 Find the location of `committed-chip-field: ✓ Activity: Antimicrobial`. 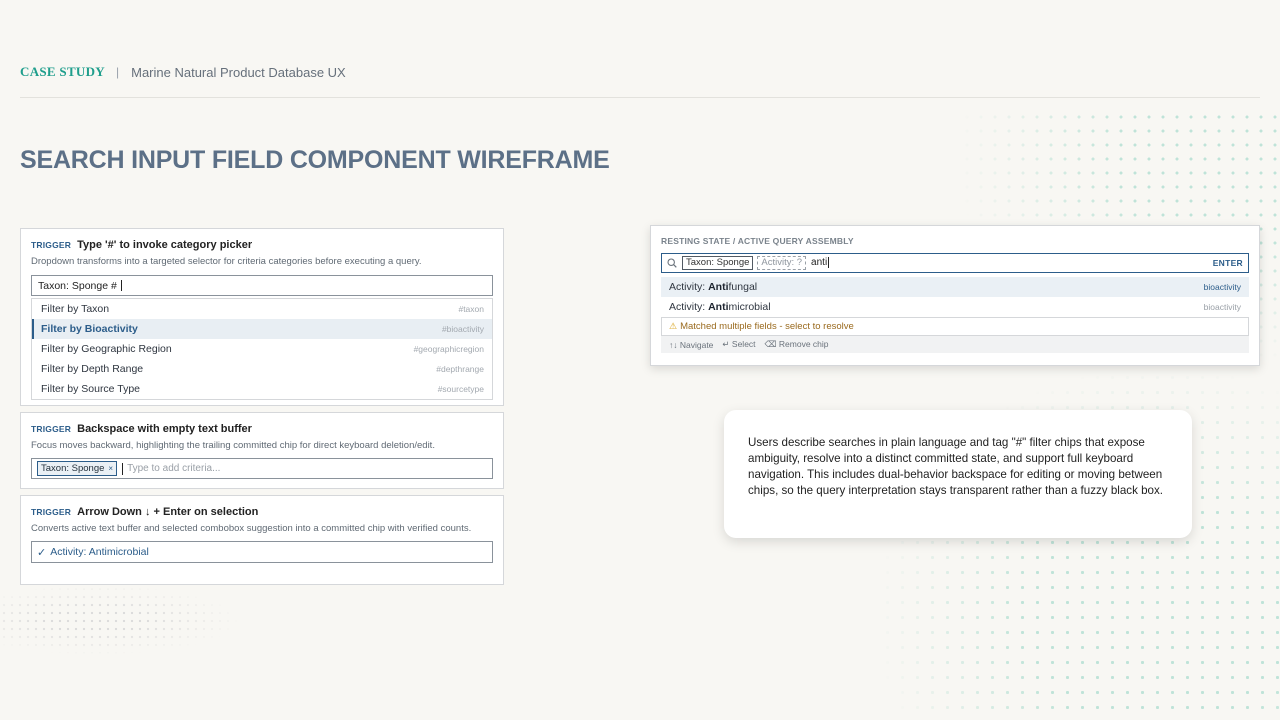

committed-chip-field: ✓ Activity: Antimicrobial is located at coordinates (262, 552).